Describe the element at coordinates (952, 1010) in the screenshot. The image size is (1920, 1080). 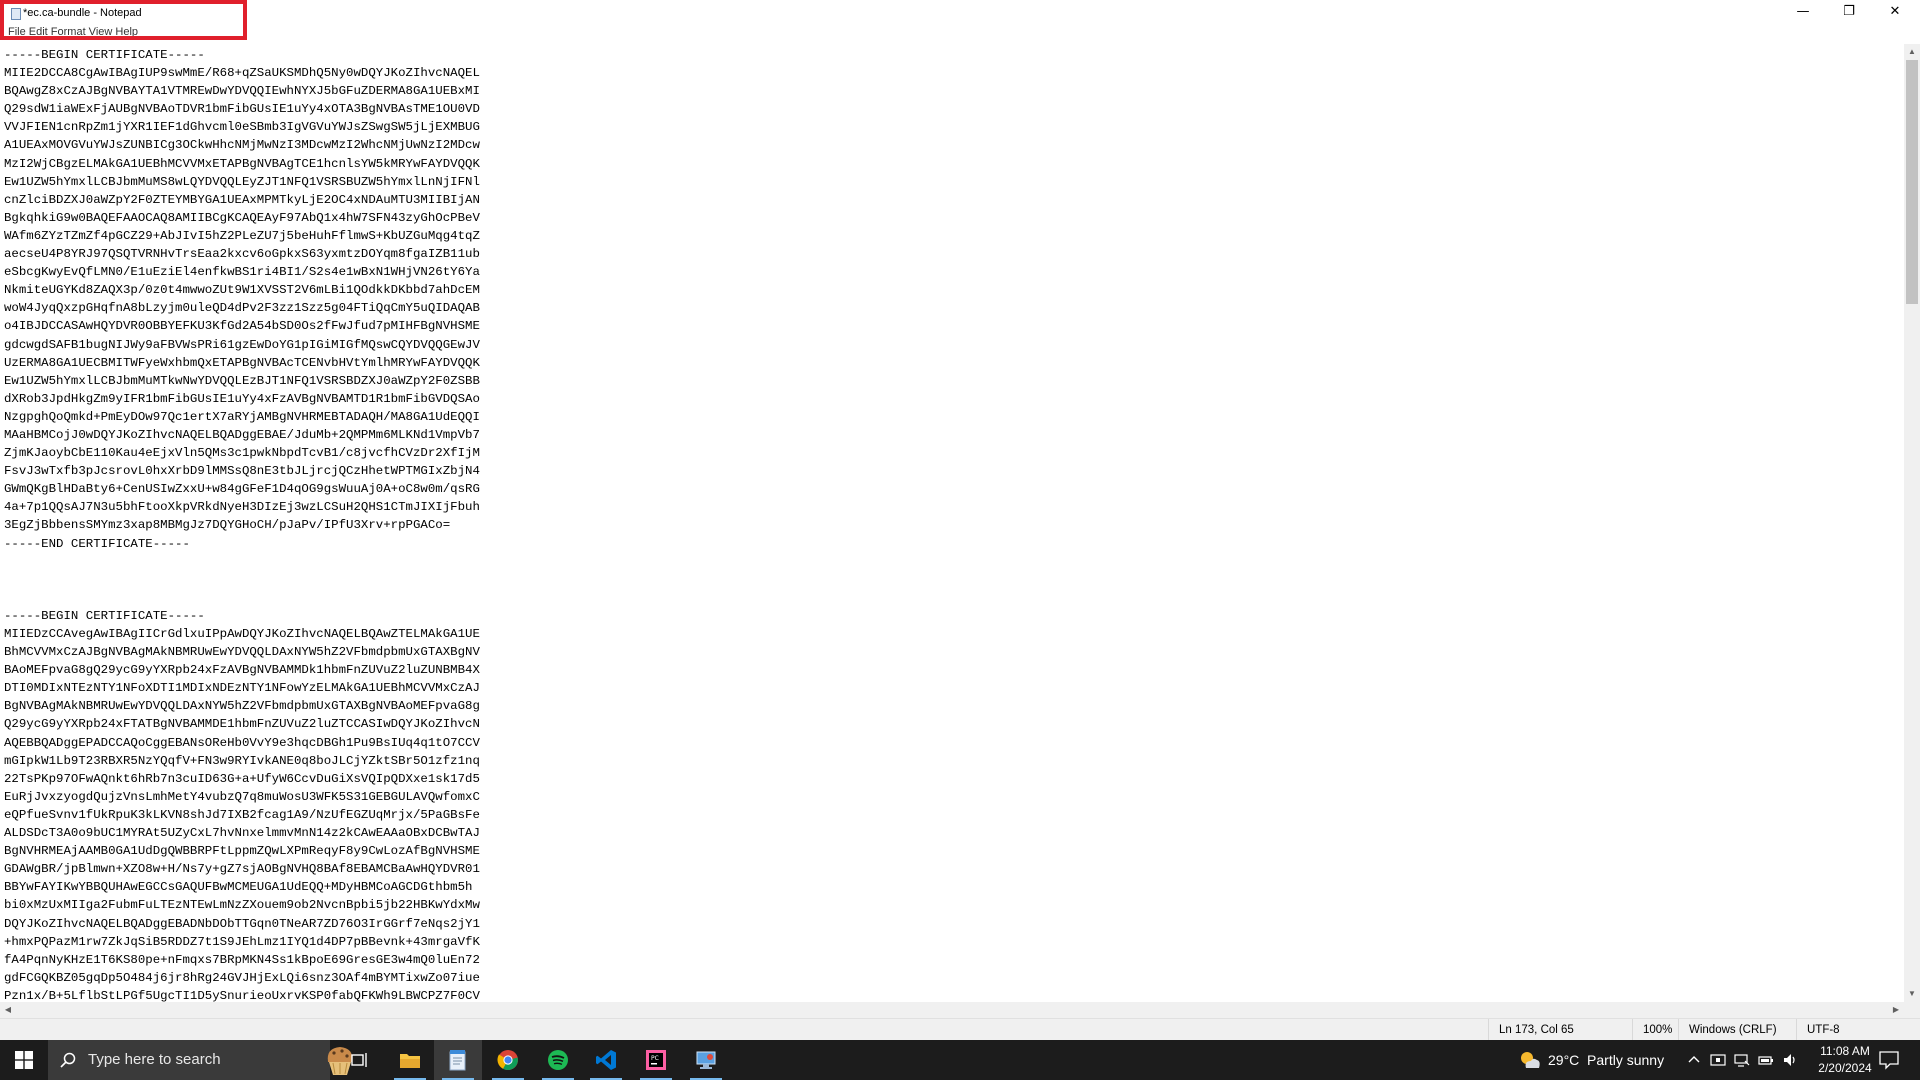
I see `horizontal-scrollbar: ◀ ▶` at that location.